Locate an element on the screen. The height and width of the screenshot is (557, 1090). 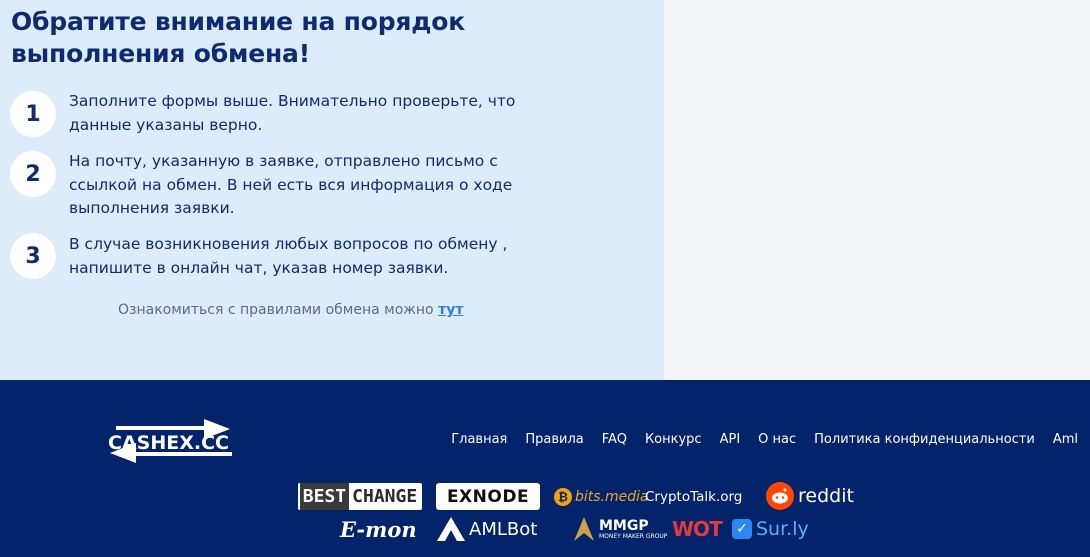
amlbot-icon is located at coordinates (451, 529).